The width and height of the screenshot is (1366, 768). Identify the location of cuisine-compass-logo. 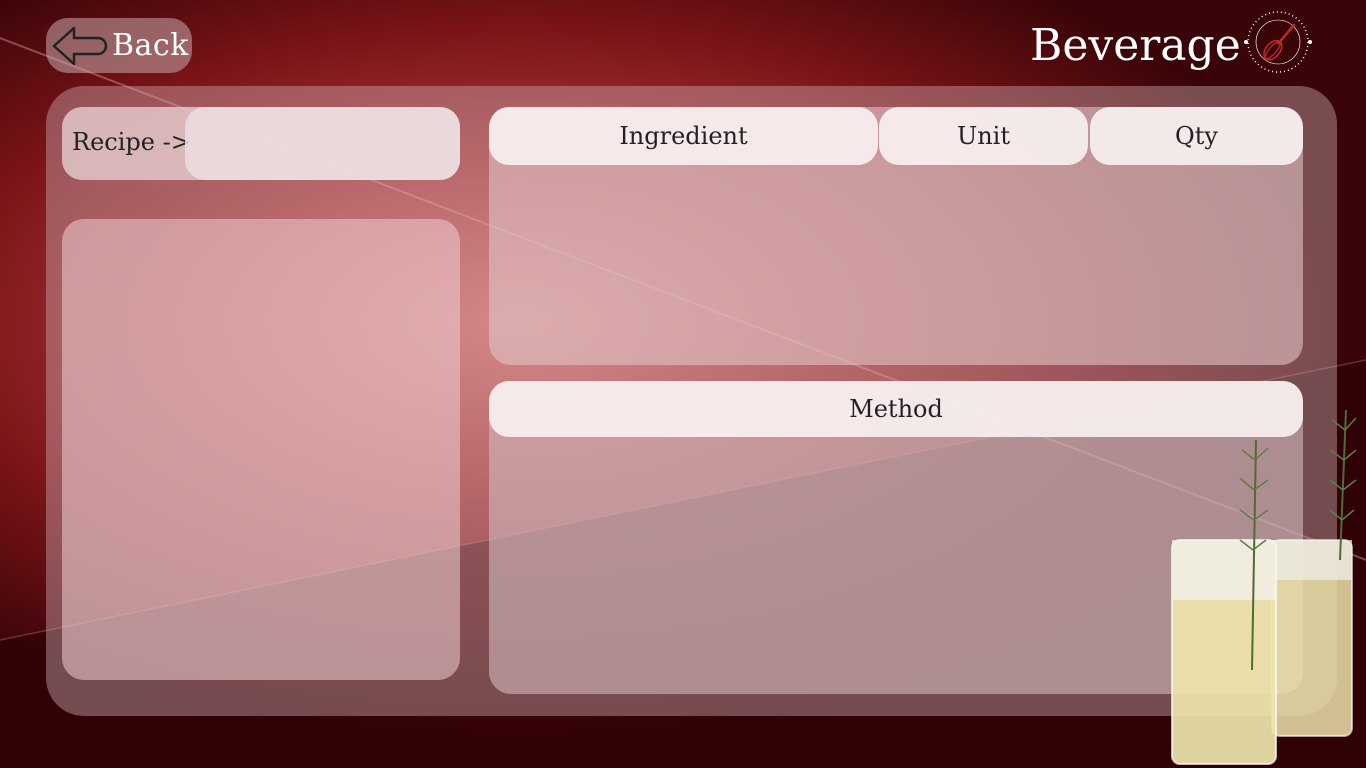
(1277, 42).